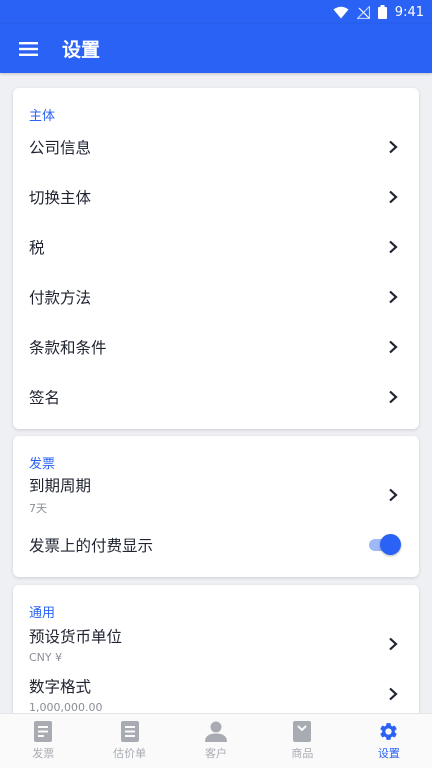 This screenshot has width=432, height=768. Describe the element at coordinates (60, 148) in the screenshot. I see `row-label: 公司信息` at that location.